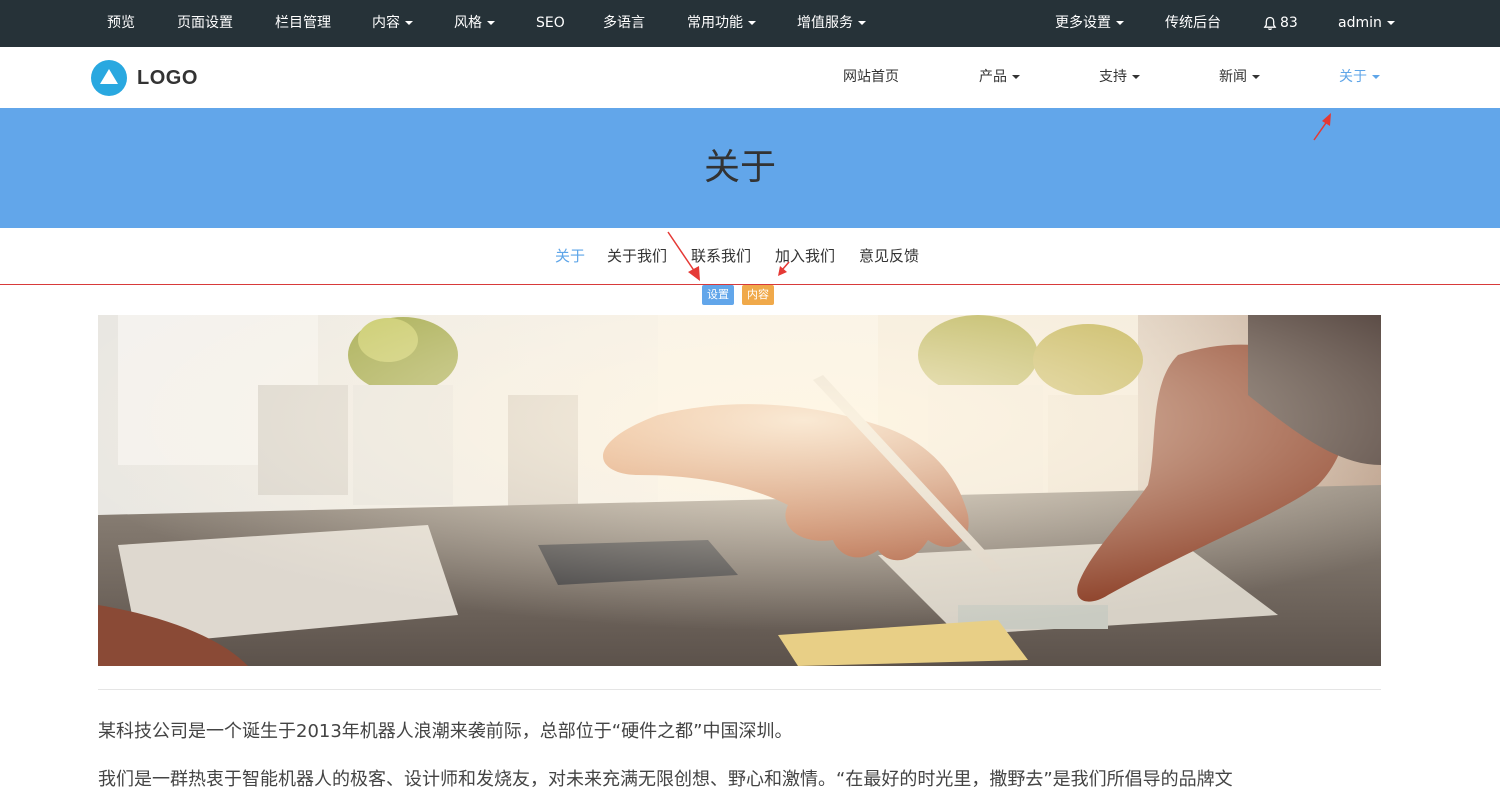  Describe the element at coordinates (1233, 77) in the screenshot. I see `nav-news-label: 新闻` at that location.